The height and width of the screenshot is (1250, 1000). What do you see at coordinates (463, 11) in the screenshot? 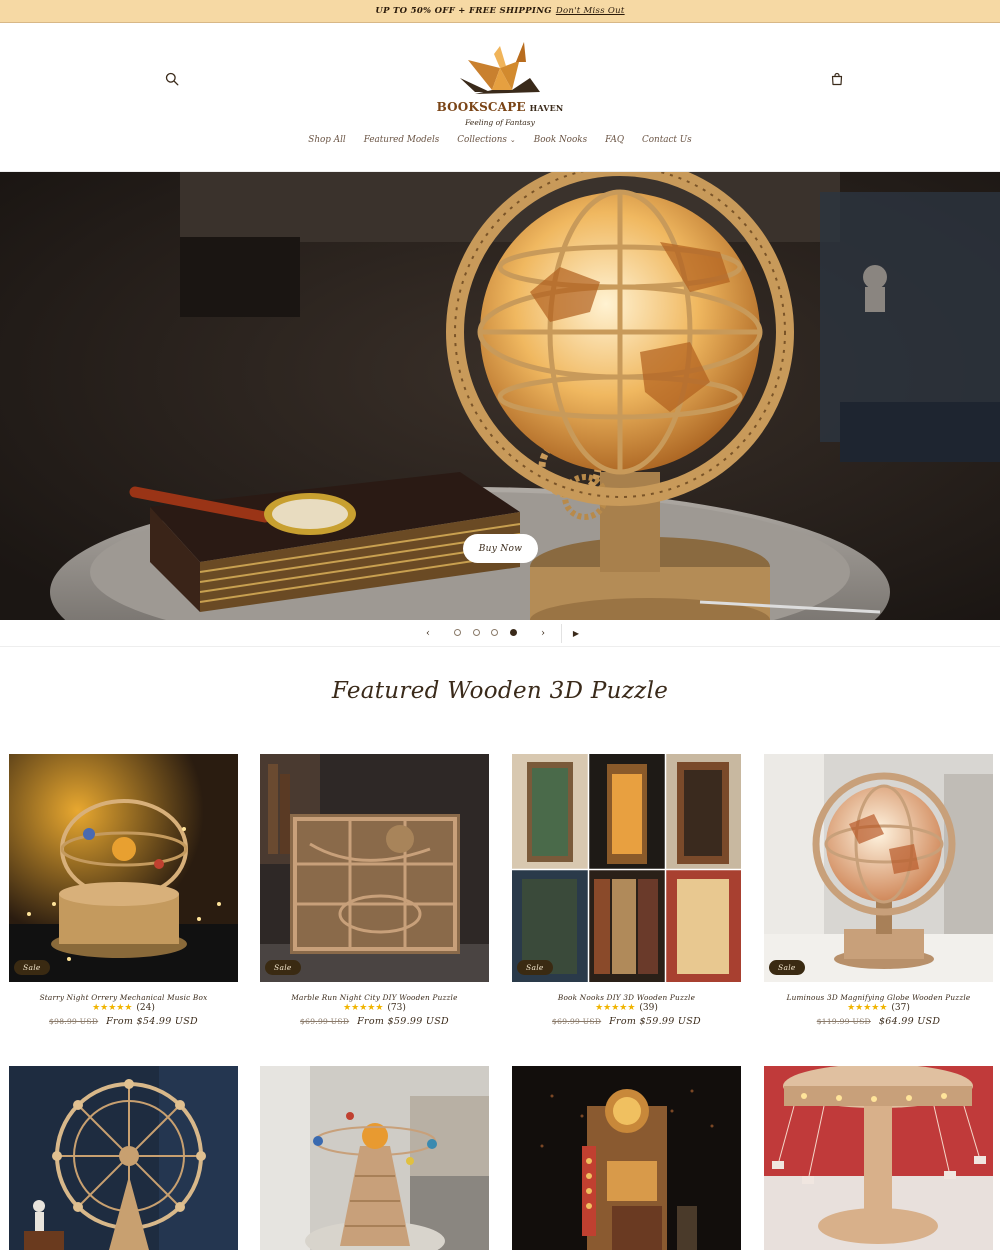
I see `announcement-promo: UP TO 50% OFF + FREE SHIPPING` at bounding box center [463, 11].